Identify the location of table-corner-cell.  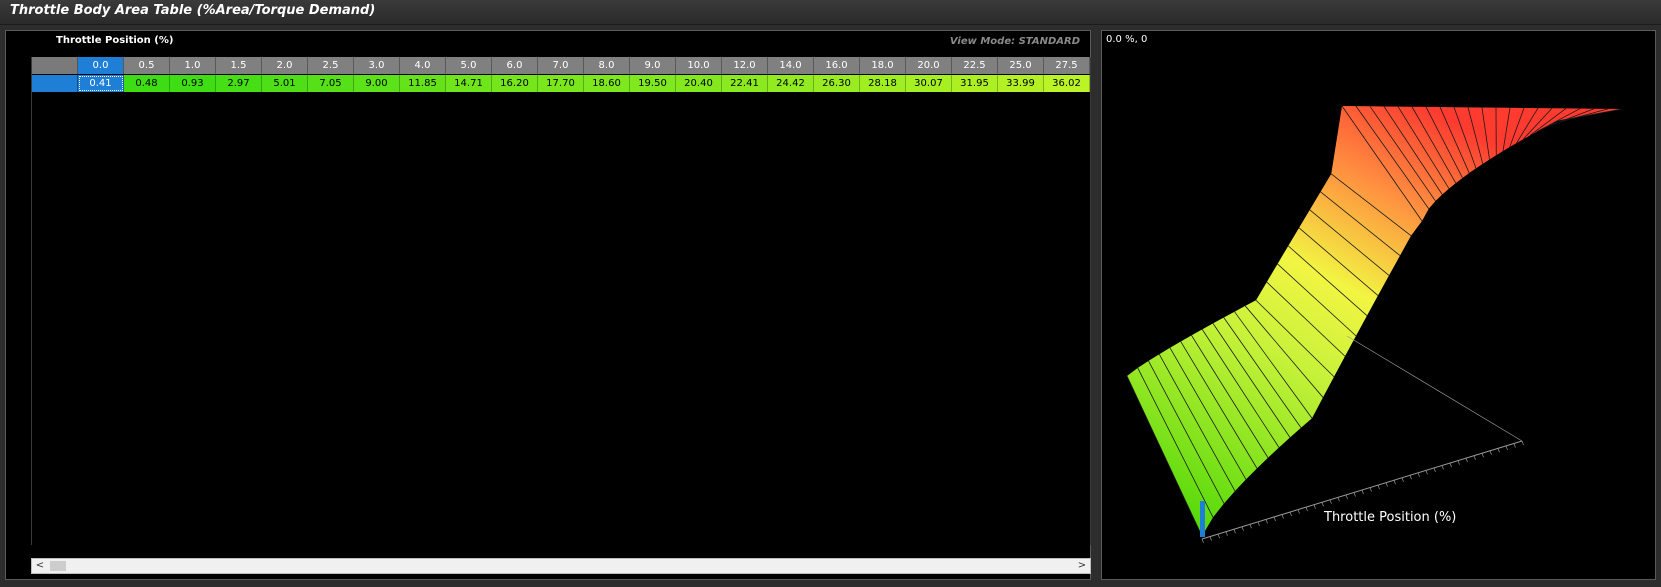
(55, 65).